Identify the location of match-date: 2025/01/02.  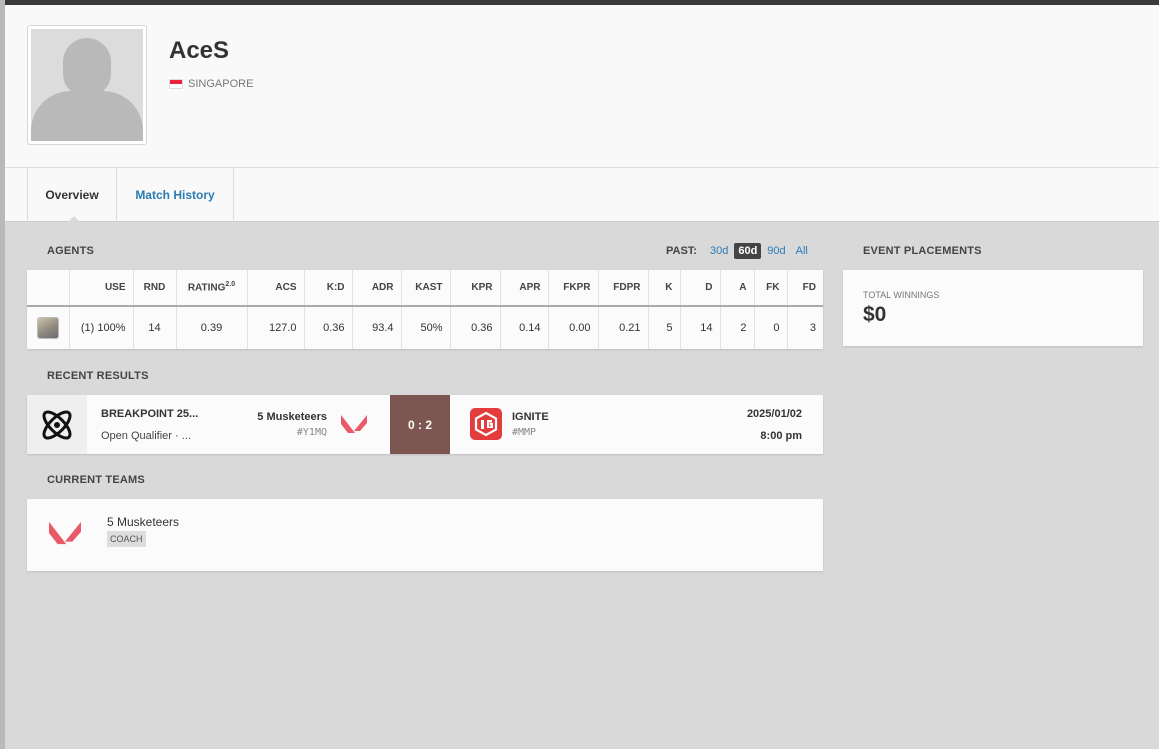
(774, 414).